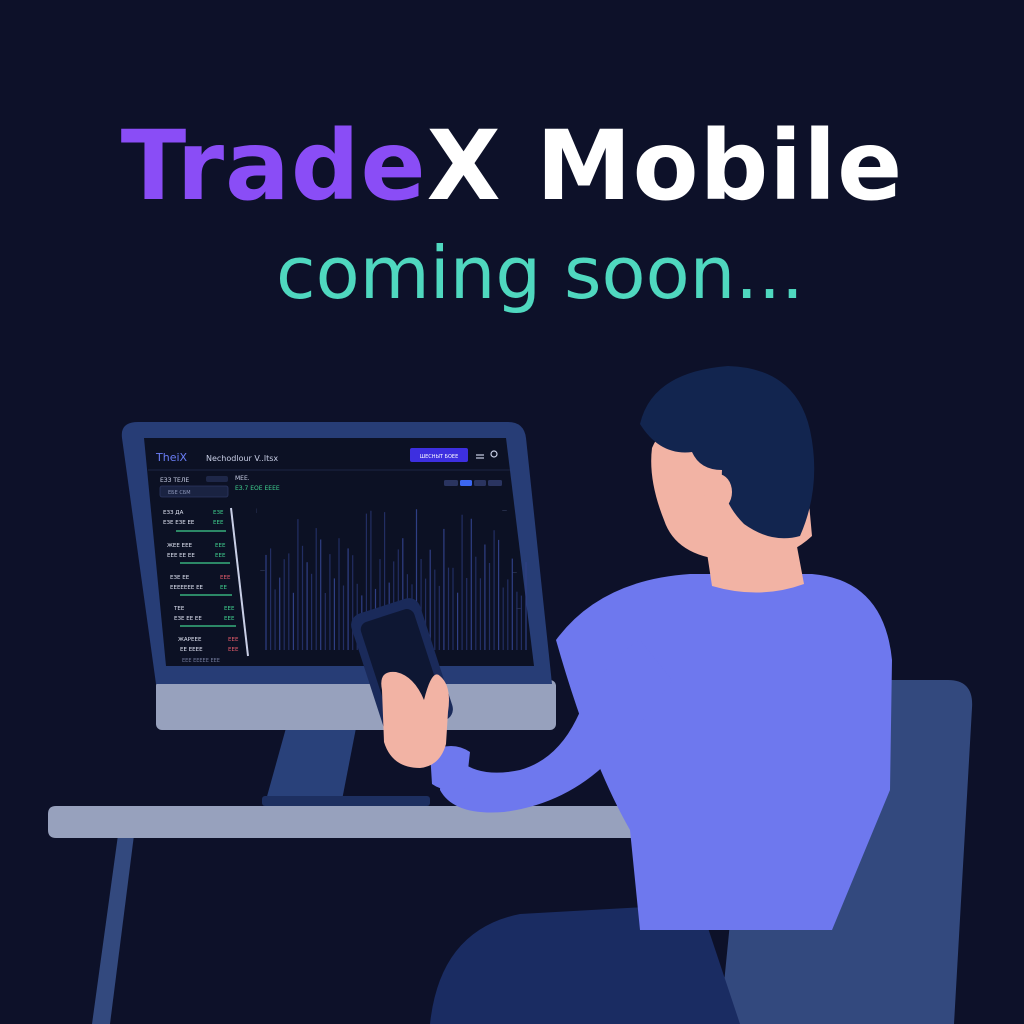  I want to click on stand-base, so click(346, 801).